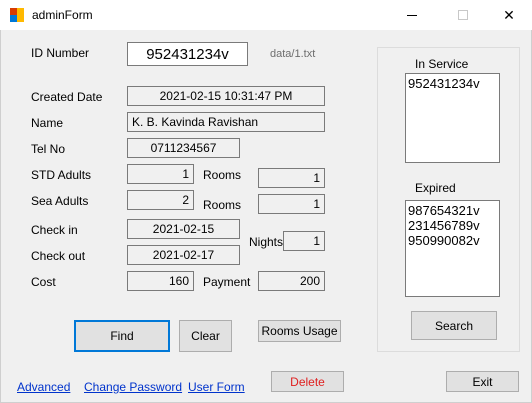 The image size is (532, 403). I want to click on expired-list: 987654321v 231456789v 950990082v, so click(452, 248).